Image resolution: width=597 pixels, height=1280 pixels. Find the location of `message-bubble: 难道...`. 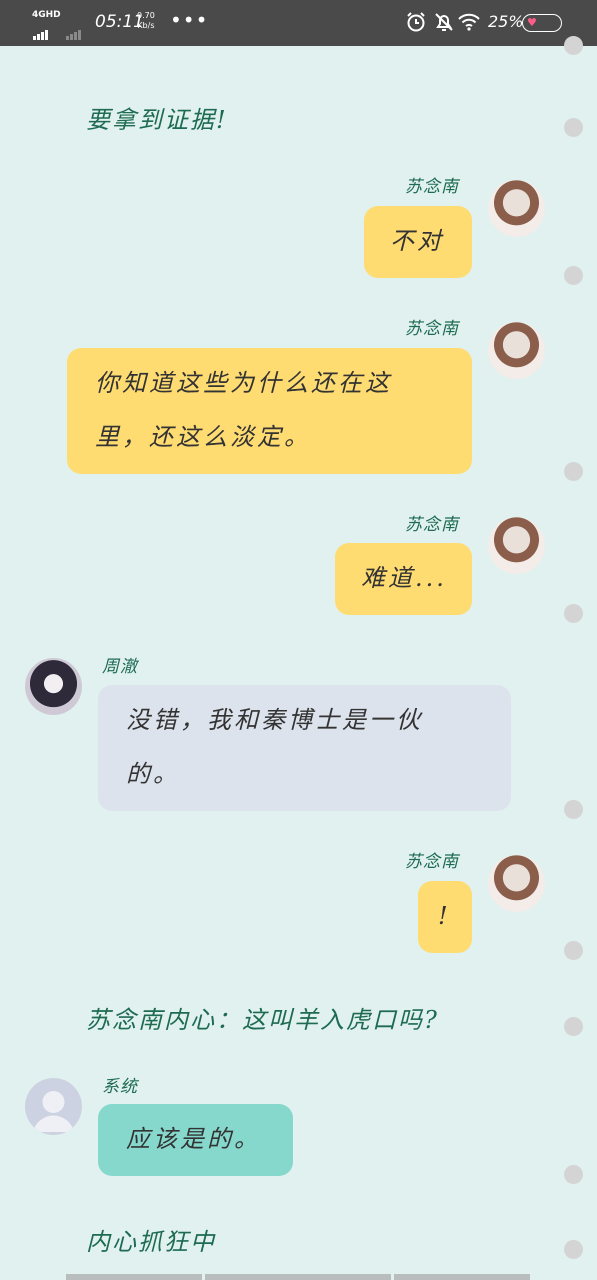

message-bubble: 难道... is located at coordinates (403, 579).